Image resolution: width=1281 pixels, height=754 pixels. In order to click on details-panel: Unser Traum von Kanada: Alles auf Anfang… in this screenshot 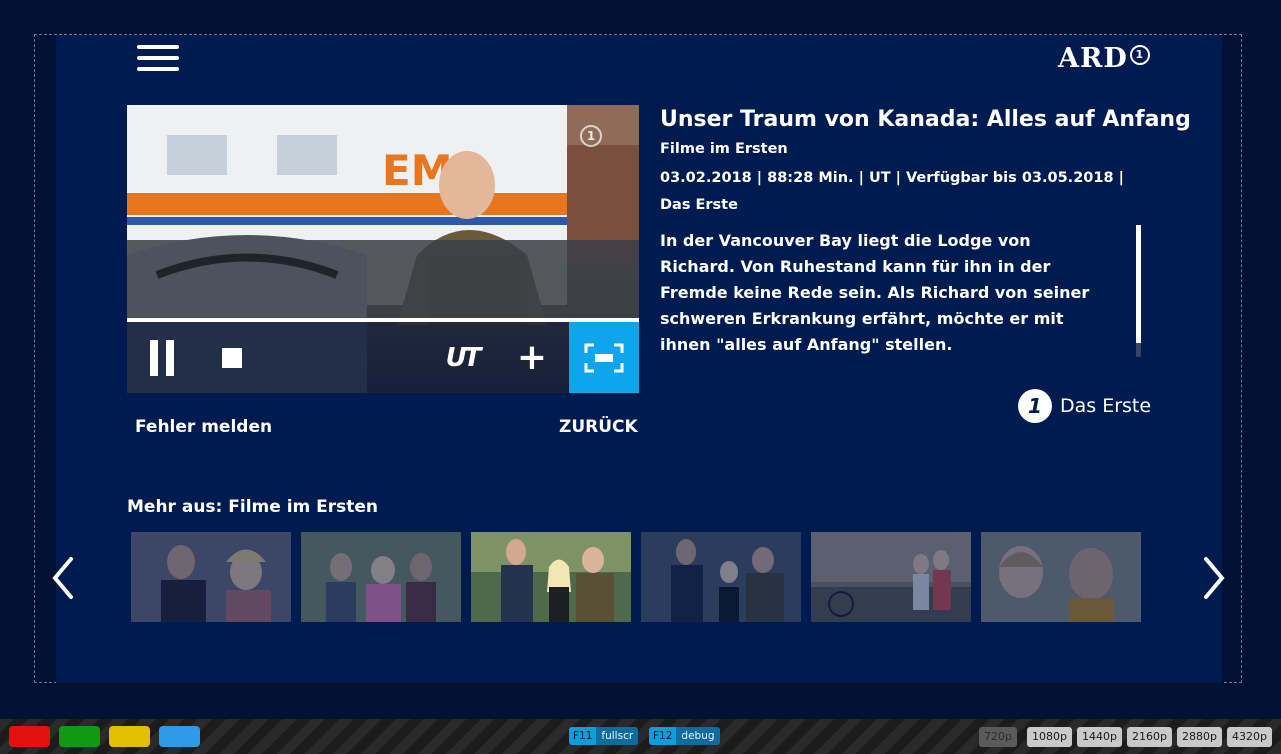, I will do `click(925, 231)`.